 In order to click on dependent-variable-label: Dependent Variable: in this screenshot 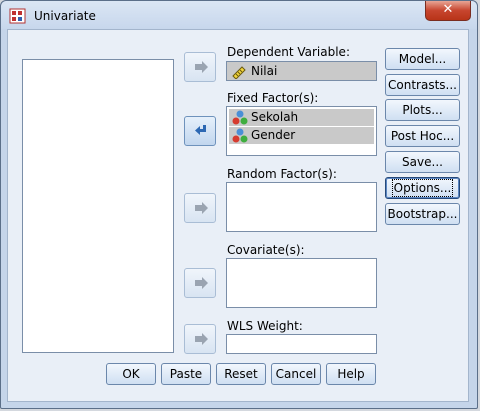, I will do `click(288, 52)`.